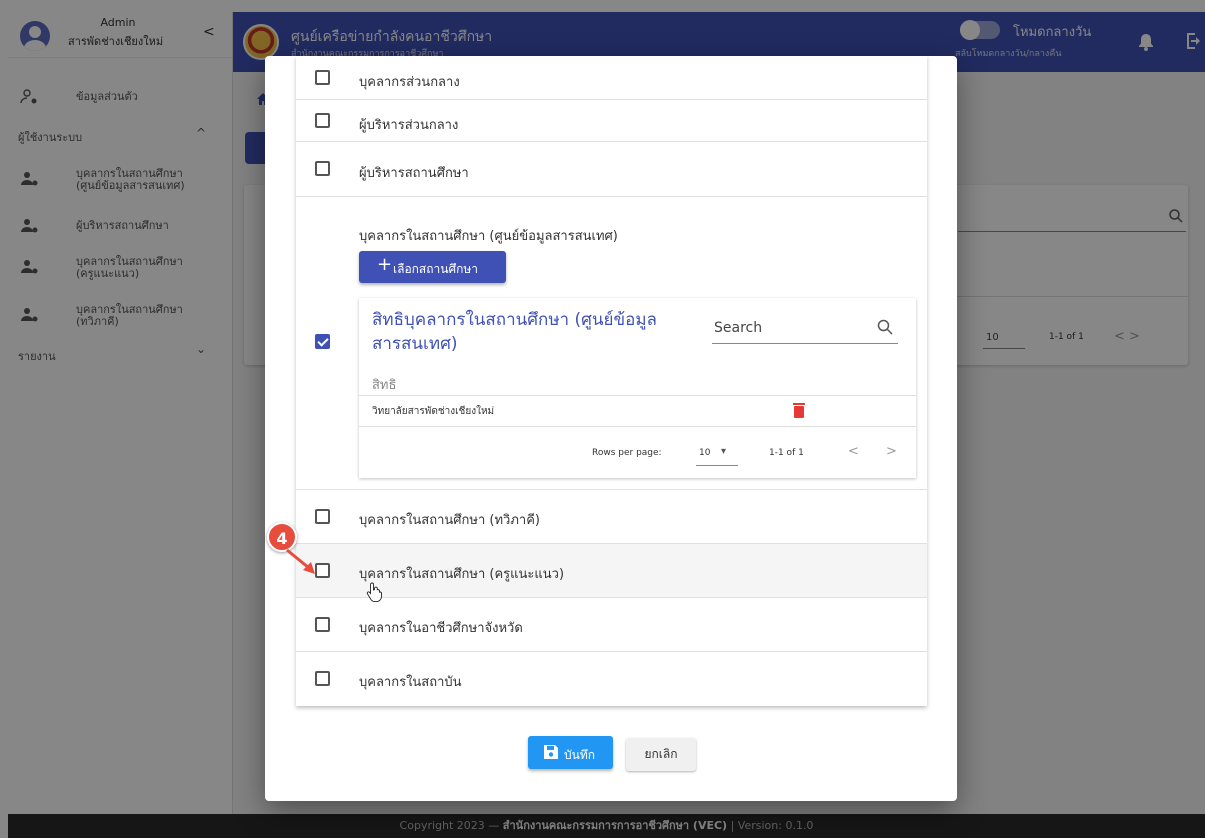 This screenshot has width=1205, height=838. What do you see at coordinates (799, 410) in the screenshot?
I see `trash-icon` at bounding box center [799, 410].